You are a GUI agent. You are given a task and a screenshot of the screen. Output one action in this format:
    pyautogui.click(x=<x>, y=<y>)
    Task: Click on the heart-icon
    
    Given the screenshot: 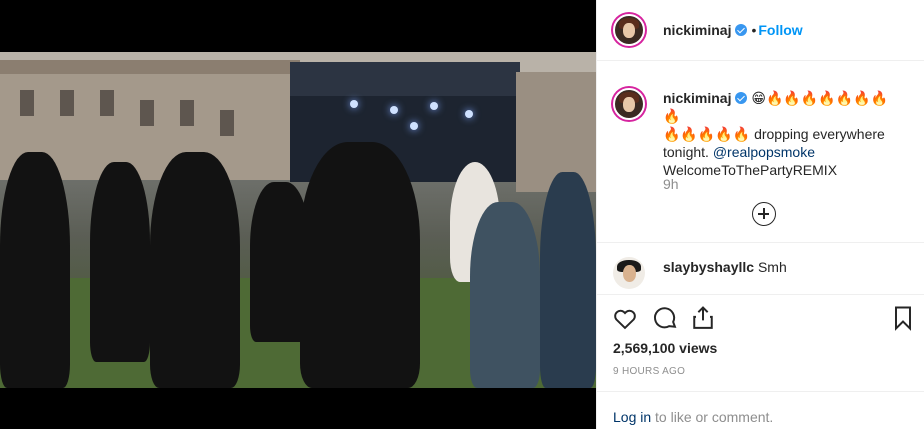 What is the action you would take?
    pyautogui.click(x=625, y=318)
    